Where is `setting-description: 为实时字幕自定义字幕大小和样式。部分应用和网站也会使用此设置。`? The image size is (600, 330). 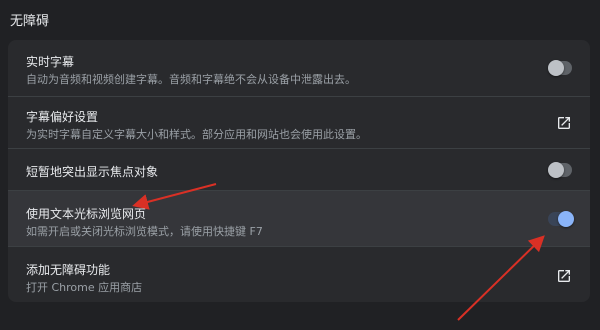 setting-description: 为实时字幕自定义字幕大小和样式。部分应用和网站也会使用此设置。 is located at coordinates (196, 134).